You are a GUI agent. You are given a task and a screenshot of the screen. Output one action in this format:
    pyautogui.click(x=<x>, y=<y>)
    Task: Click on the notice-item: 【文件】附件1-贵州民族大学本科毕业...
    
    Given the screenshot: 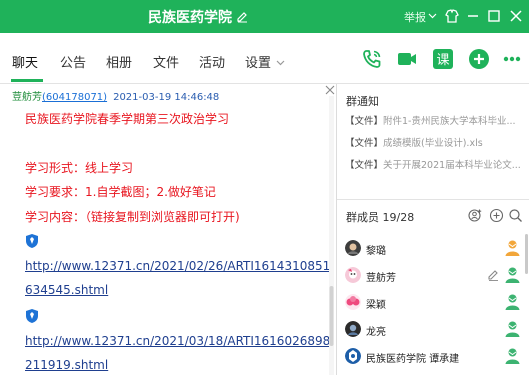 What is the action you would take?
    pyautogui.click(x=434, y=120)
    